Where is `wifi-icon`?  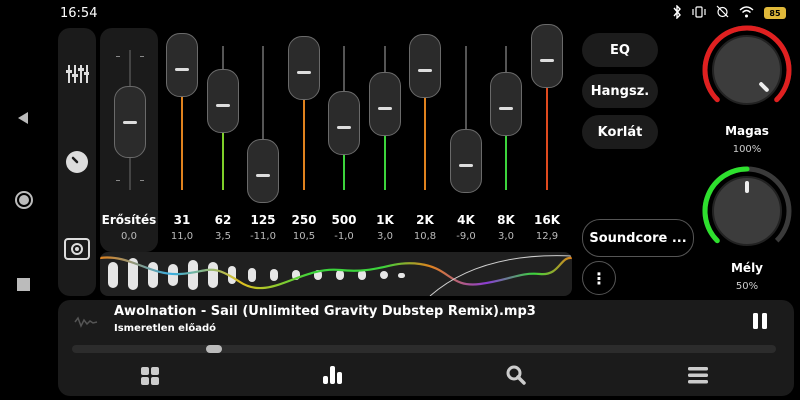
wifi-icon is located at coordinates (746, 13).